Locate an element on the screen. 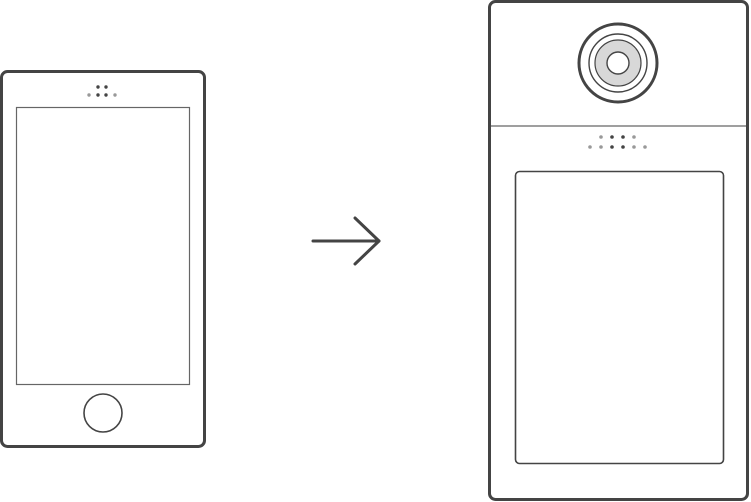  smartphone-screen is located at coordinates (103, 246).